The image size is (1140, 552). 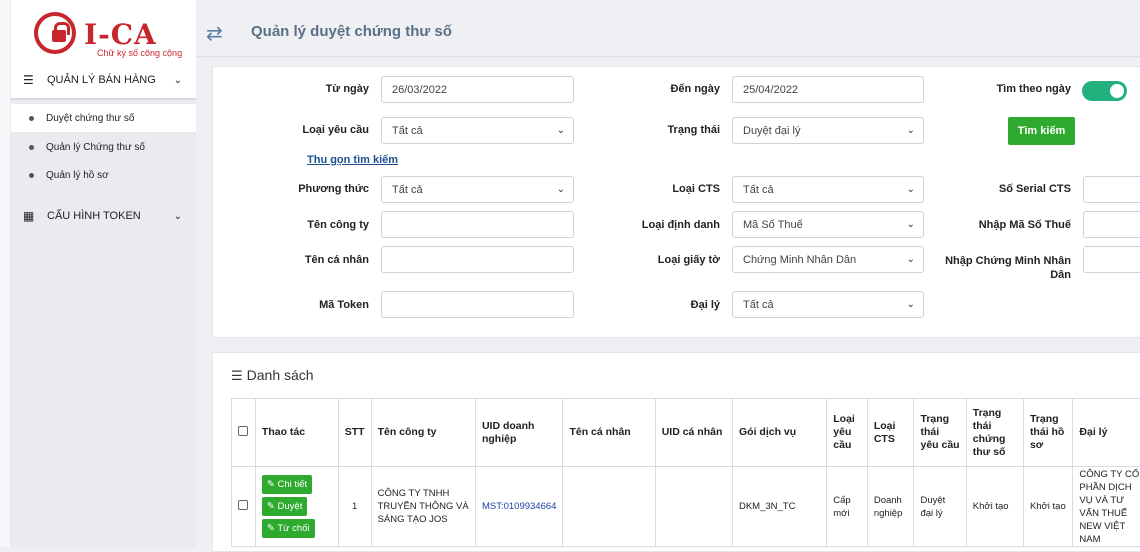 I want to click on menu-group-token-config: ▦ CẤU HÌNH TOKEN ⌄, so click(x=103, y=216).